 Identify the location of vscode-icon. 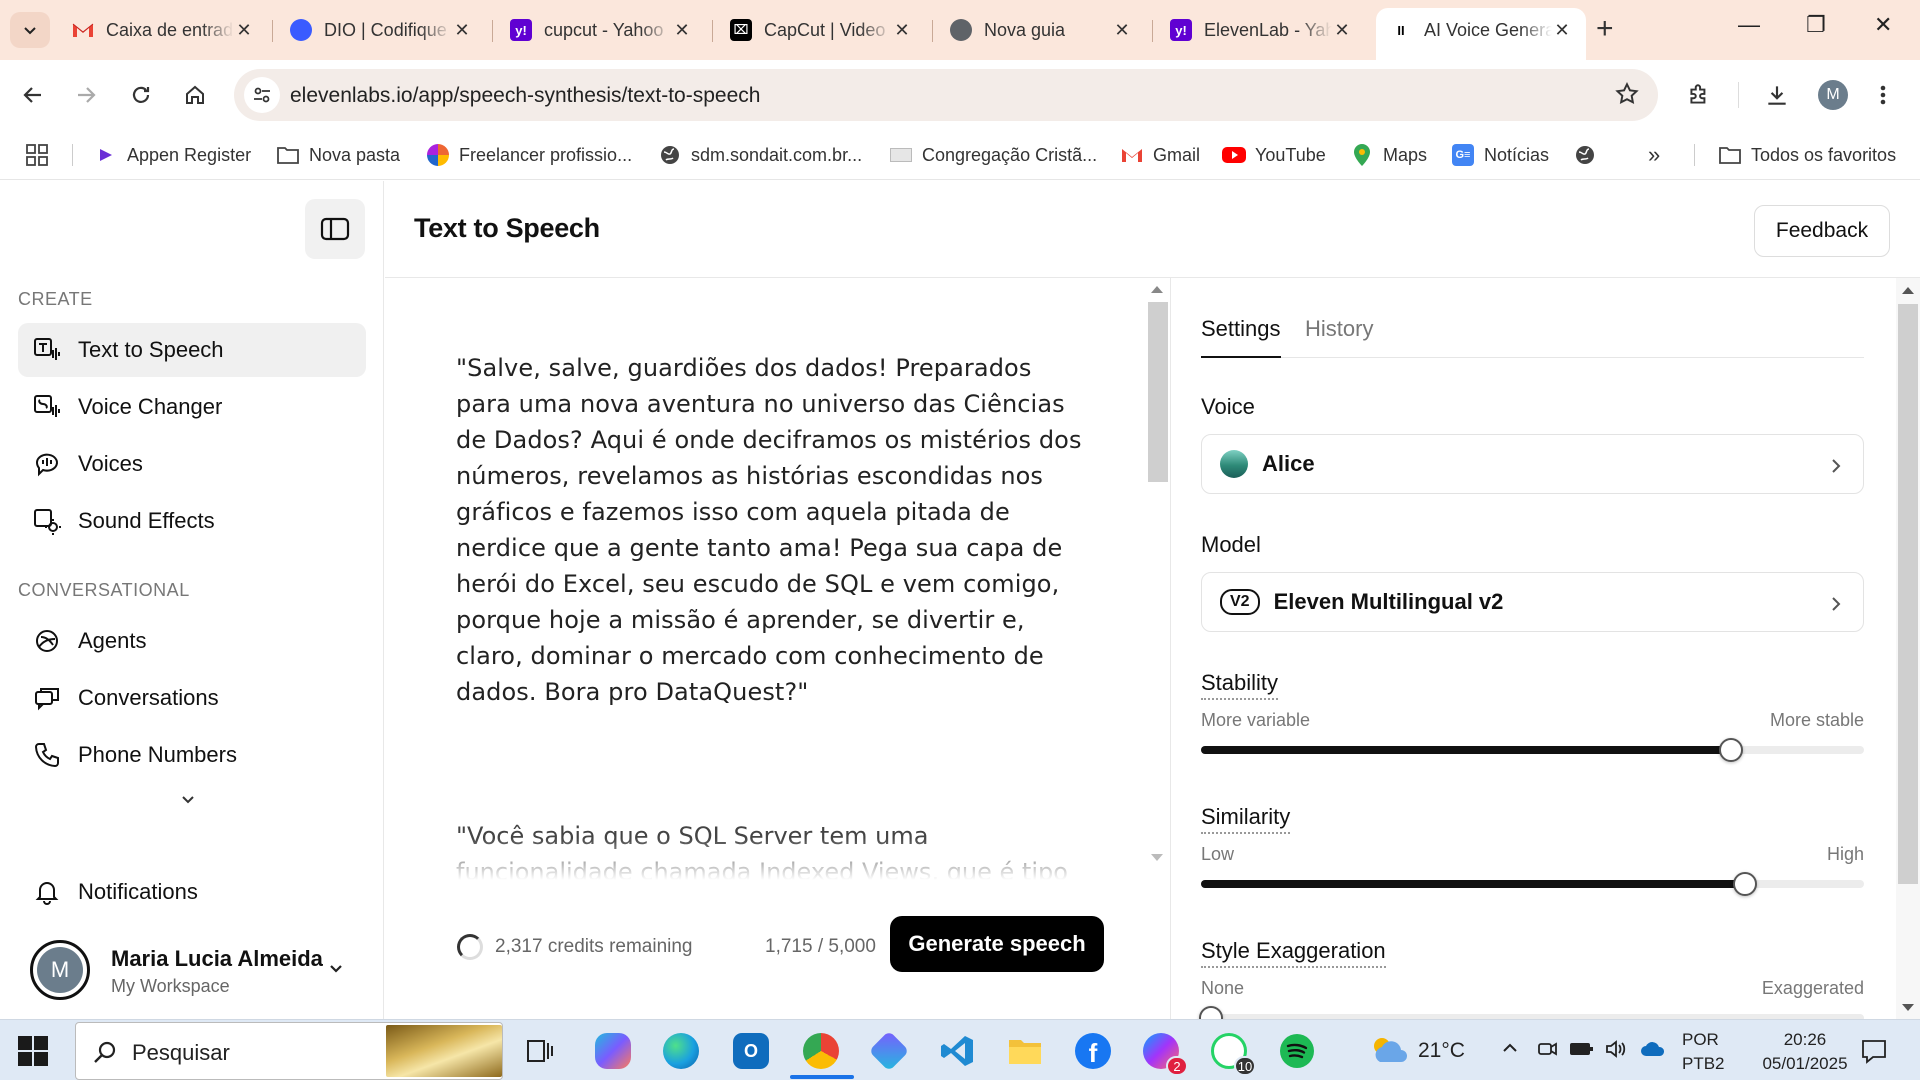
(957, 1051).